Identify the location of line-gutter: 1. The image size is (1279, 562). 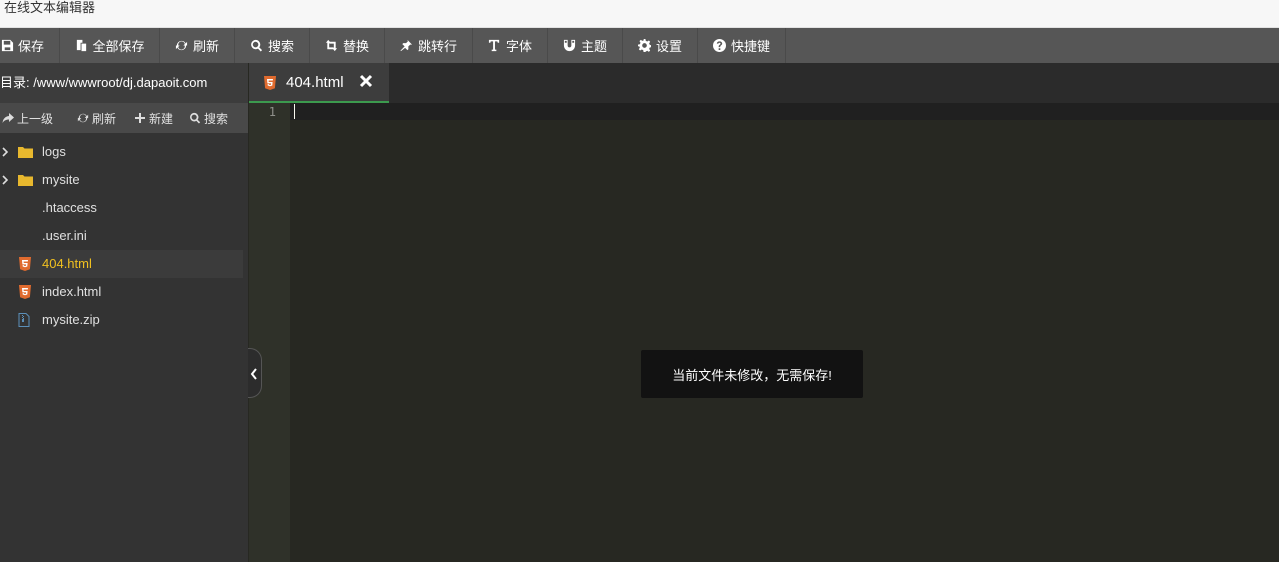
(269, 332).